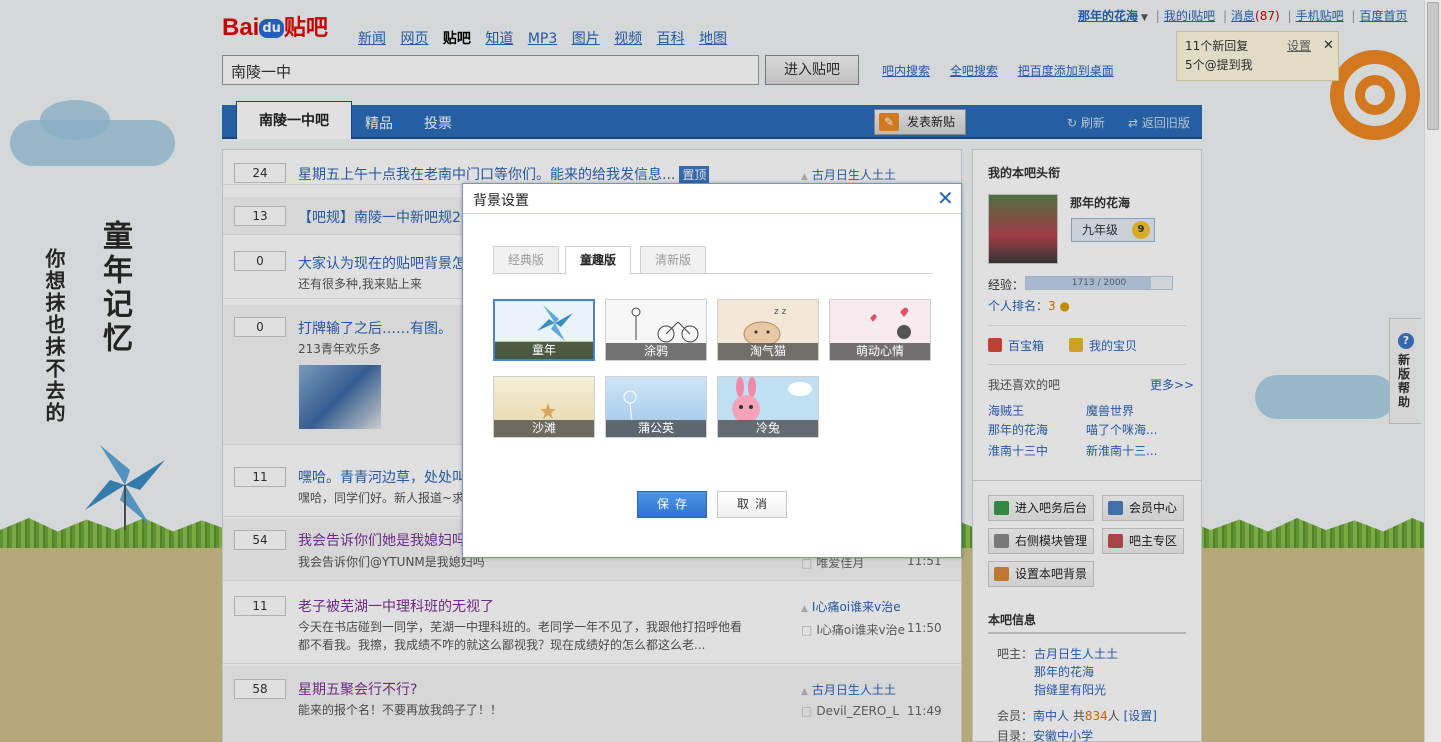  What do you see at coordinates (880, 351) in the screenshot?
I see `skin-caption: 萌动心情` at bounding box center [880, 351].